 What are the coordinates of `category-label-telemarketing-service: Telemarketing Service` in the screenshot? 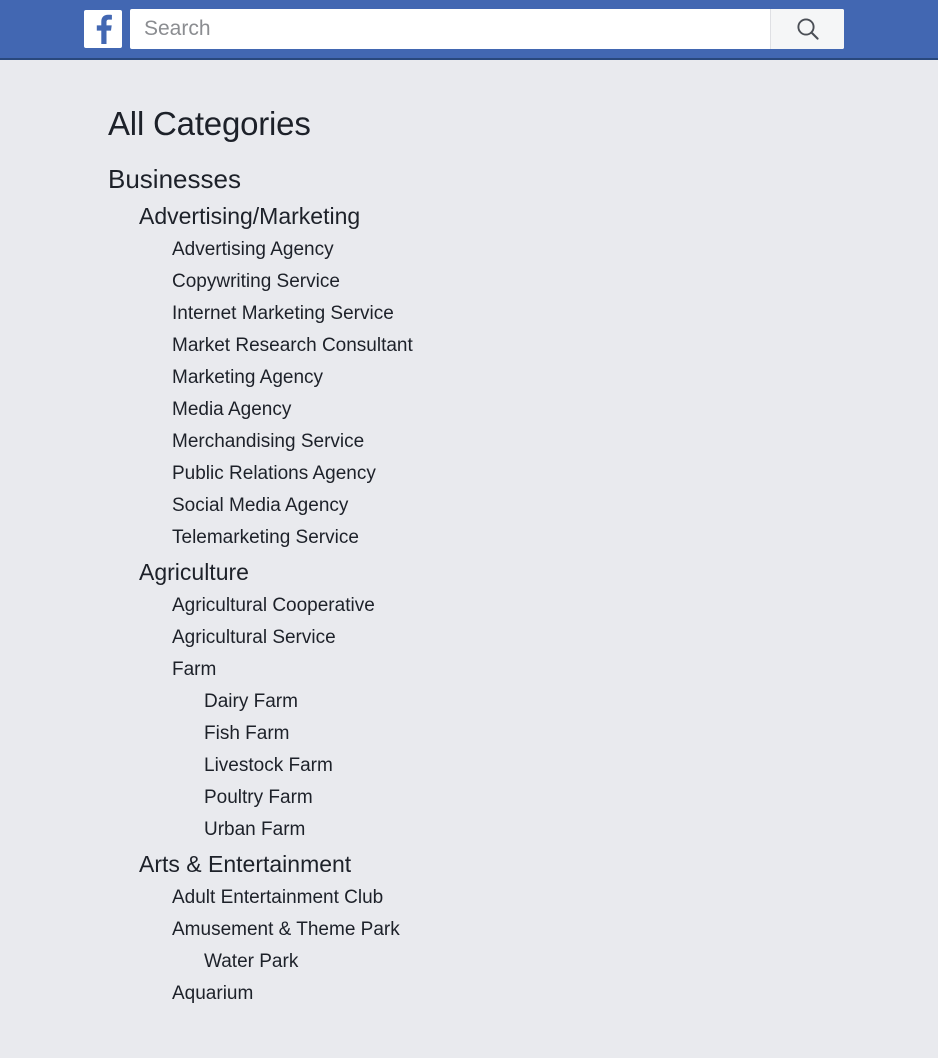 It's located at (469, 538).